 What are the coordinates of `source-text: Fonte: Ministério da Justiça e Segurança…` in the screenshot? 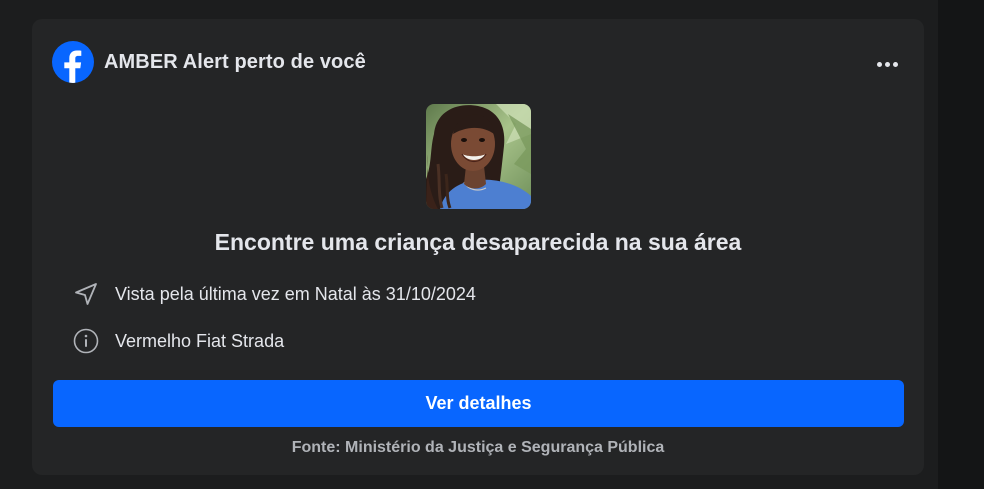 It's located at (478, 447).